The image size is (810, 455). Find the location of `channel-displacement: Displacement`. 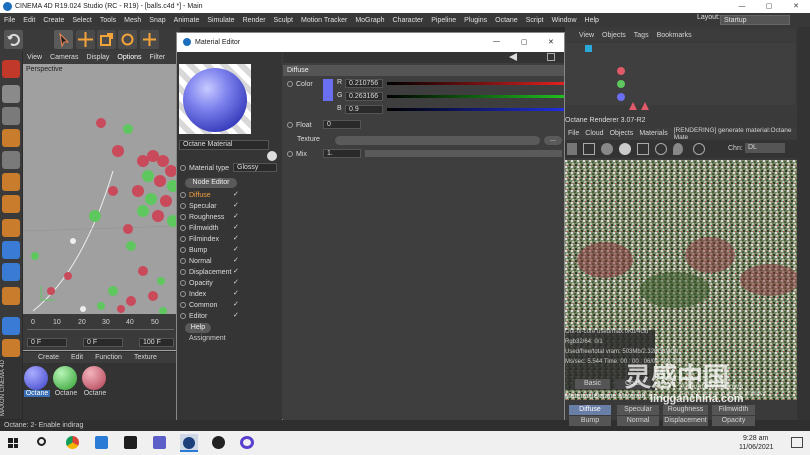

channel-displacement: Displacement is located at coordinates (205, 272).